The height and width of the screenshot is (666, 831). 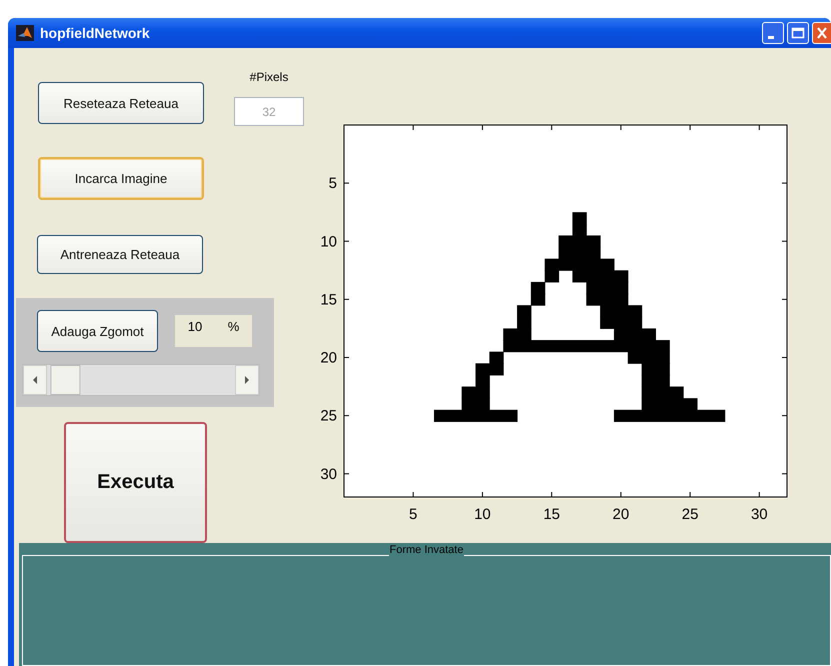 I want to click on y-tick-label: 30, so click(x=328, y=474).